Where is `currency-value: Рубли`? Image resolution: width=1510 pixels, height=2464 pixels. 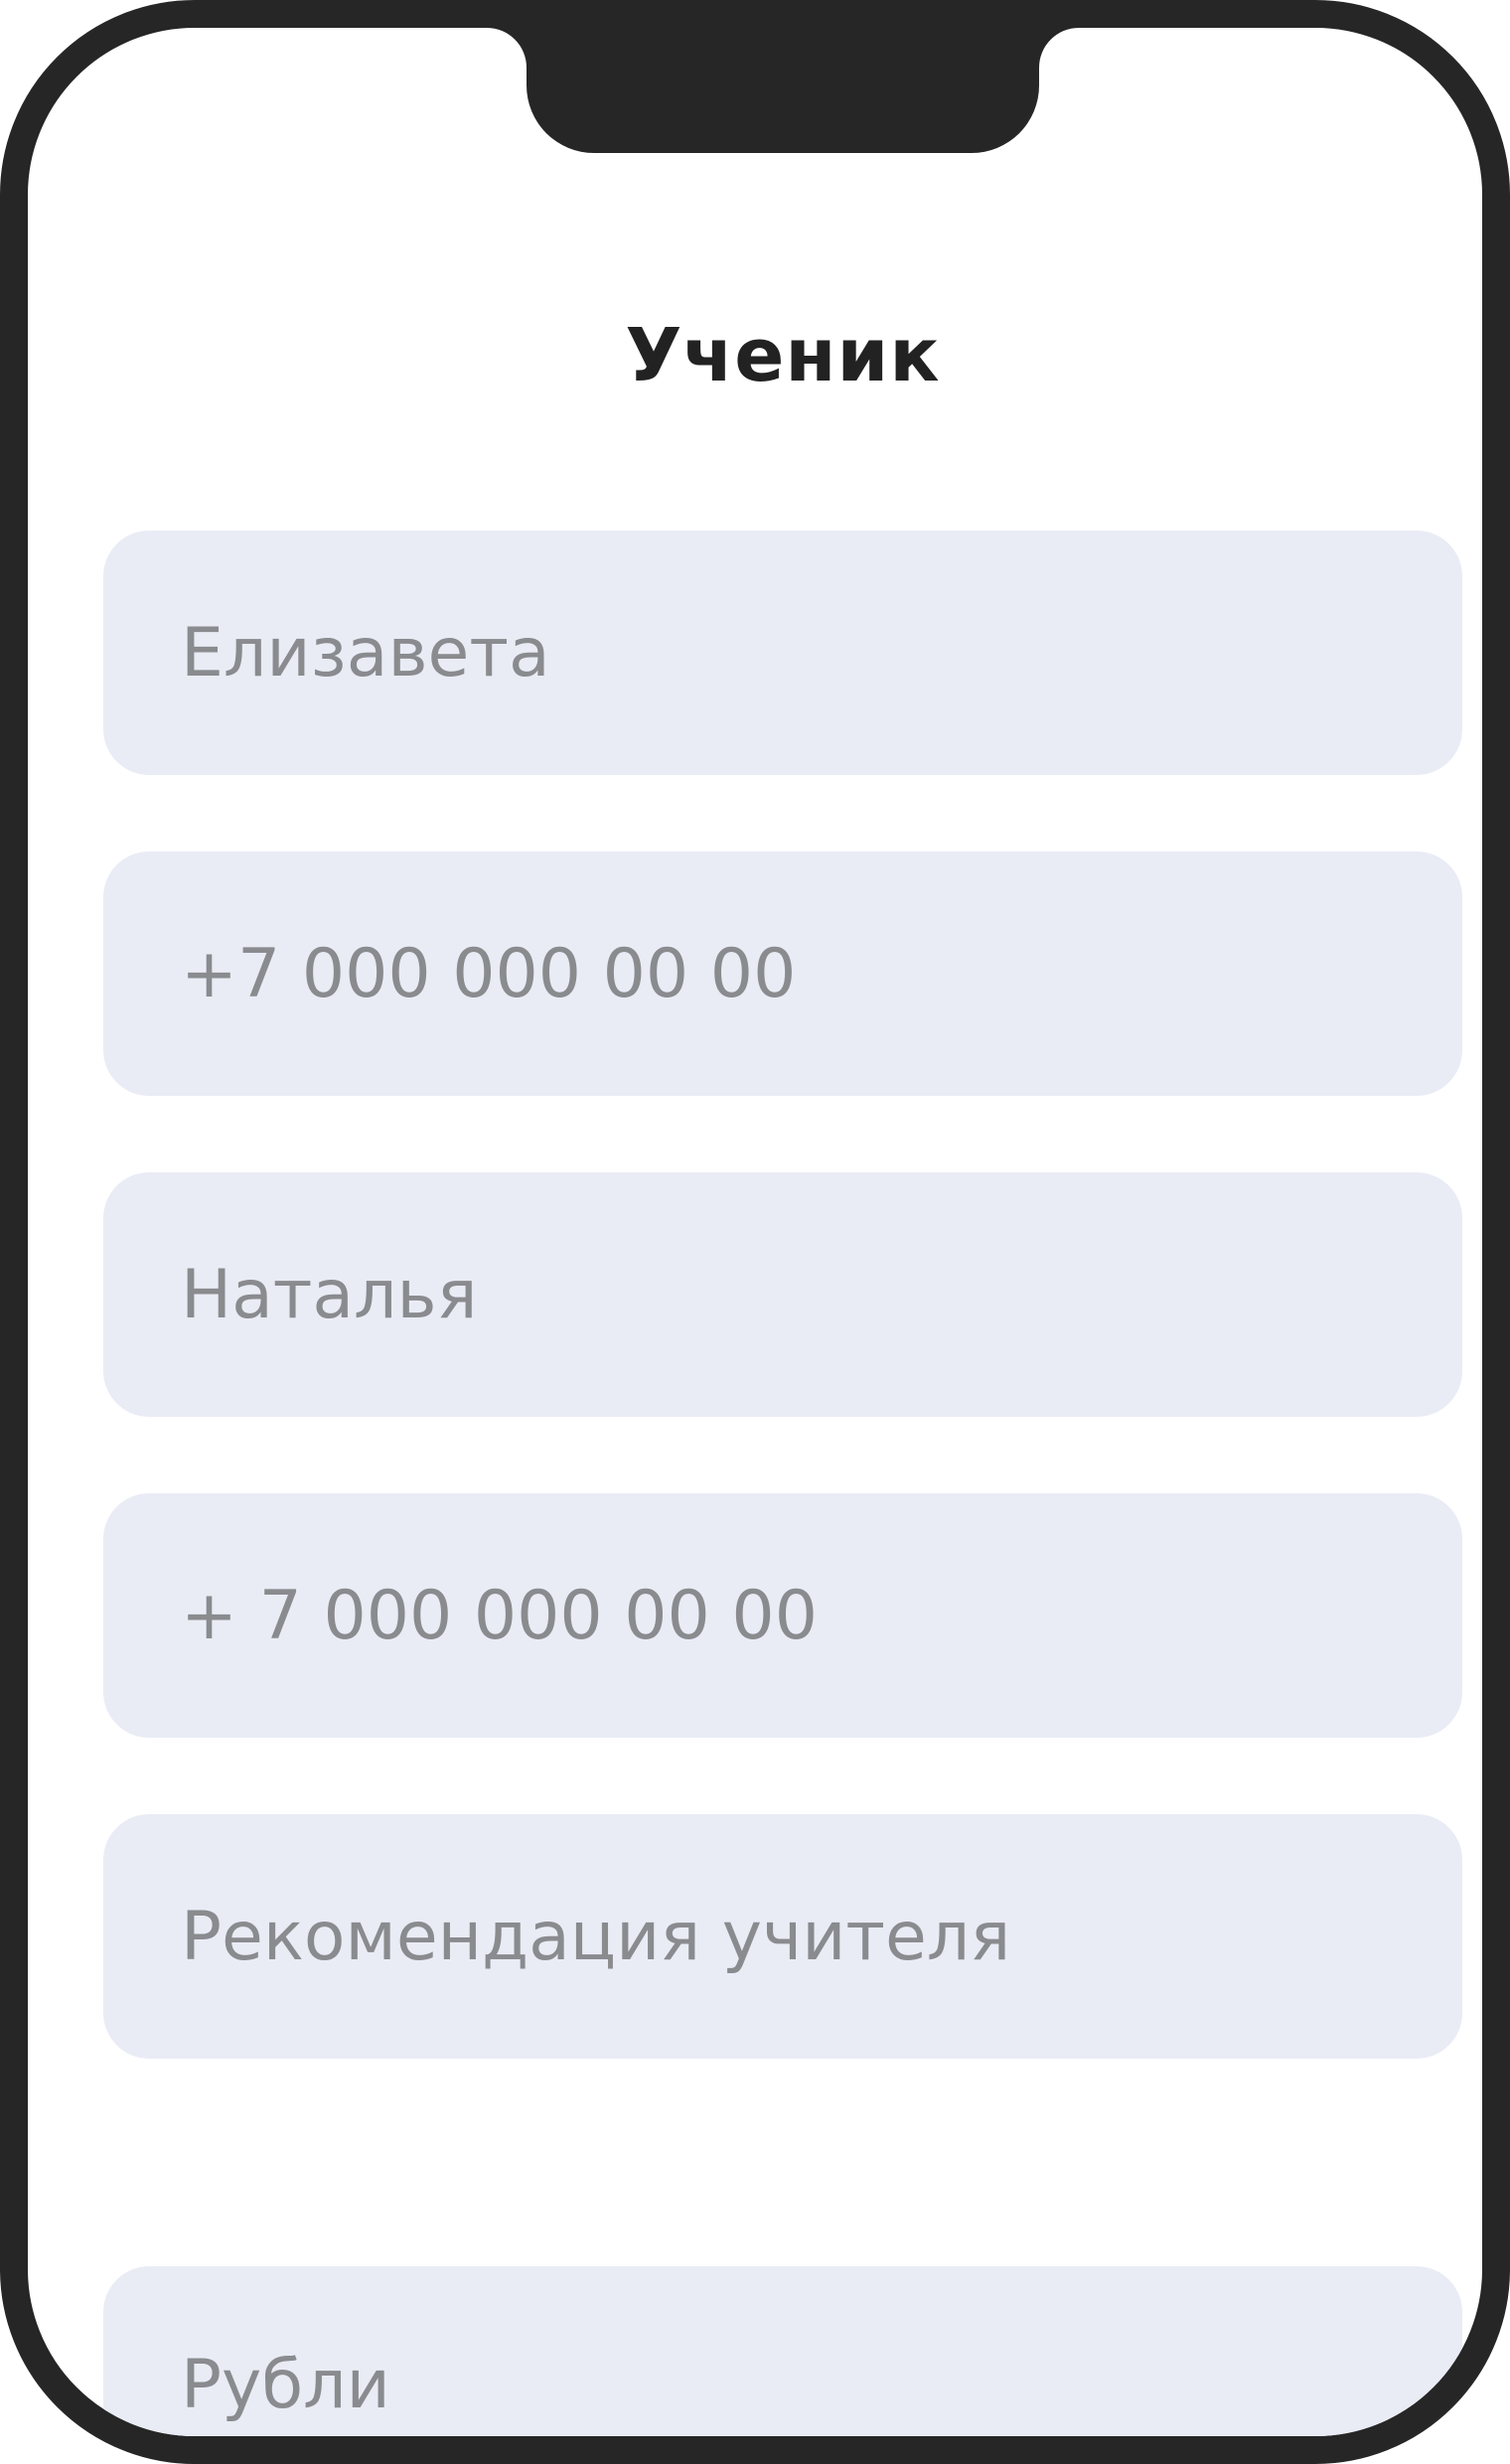
currency-value: Рубли is located at coordinates (285, 2385).